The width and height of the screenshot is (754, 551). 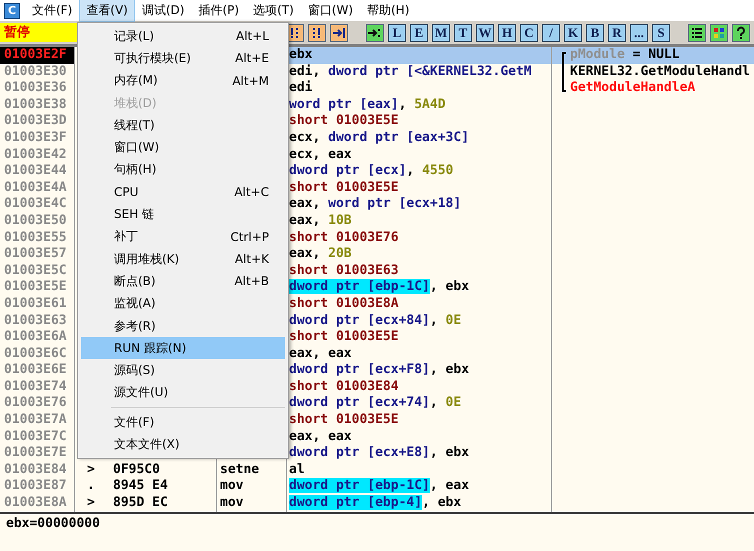 What do you see at coordinates (37, 337) in the screenshot?
I see `address-cell: 01003E6A` at bounding box center [37, 337].